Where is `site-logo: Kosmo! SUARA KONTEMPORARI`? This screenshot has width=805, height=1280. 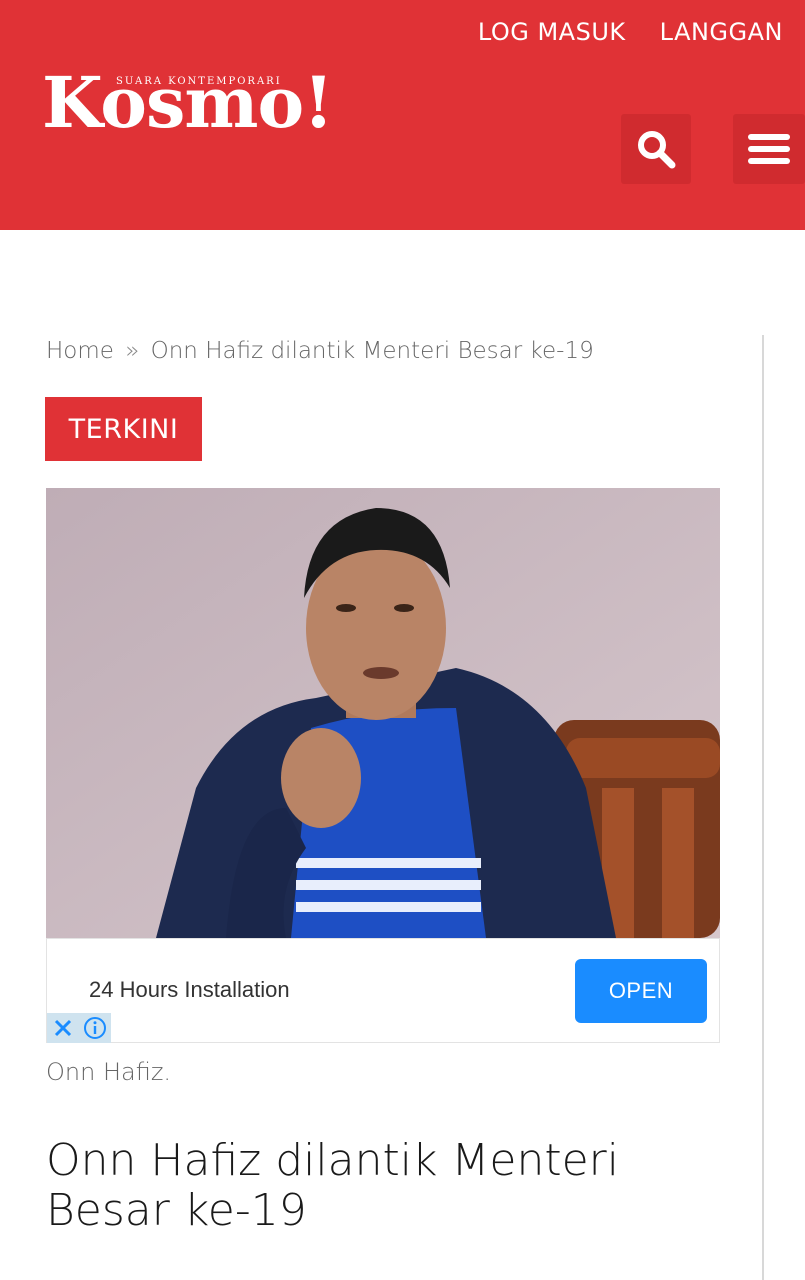 site-logo: Kosmo! SUARA KONTEMPORARI is located at coordinates (207, 111).